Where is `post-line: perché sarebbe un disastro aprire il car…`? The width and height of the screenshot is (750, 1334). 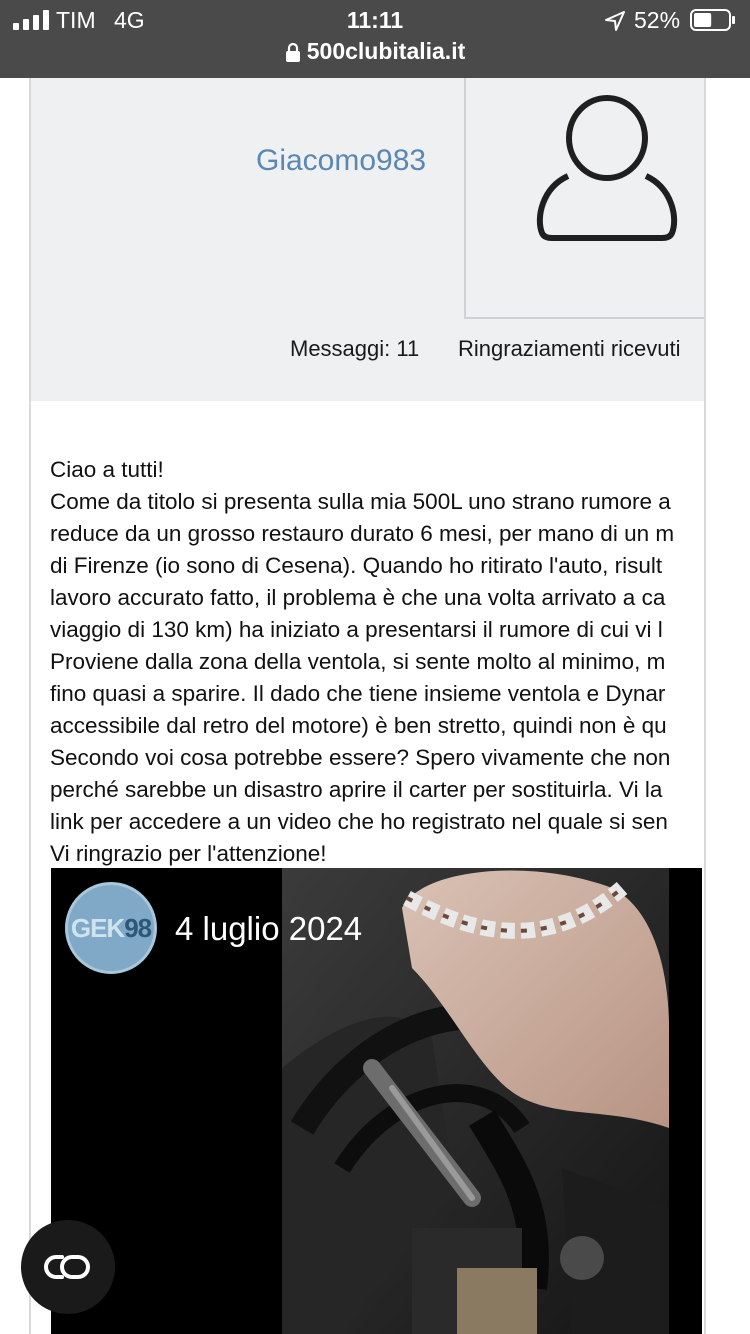 post-line: perché sarebbe un disastro aprire il car… is located at coordinates (356, 789).